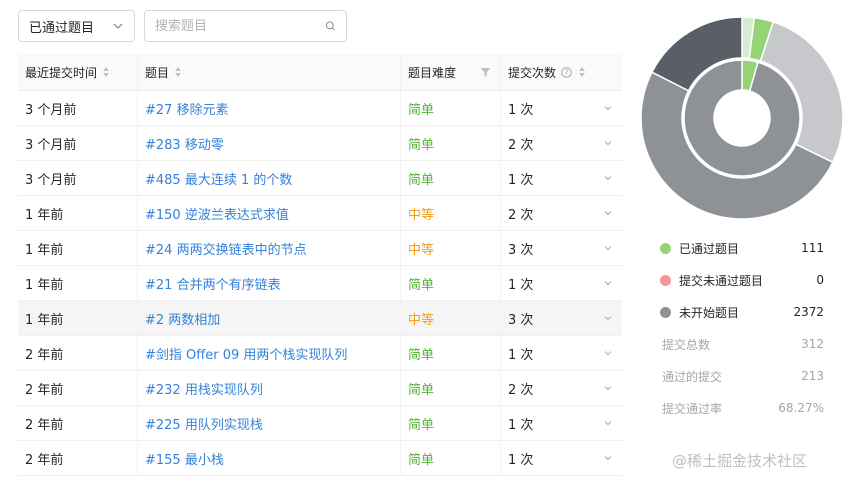 The width and height of the screenshot is (853, 488). I want to click on table-row: 2 年前 #剑指 Offer 09 用两个栈实现队列 简单 1 次, so click(320, 353).